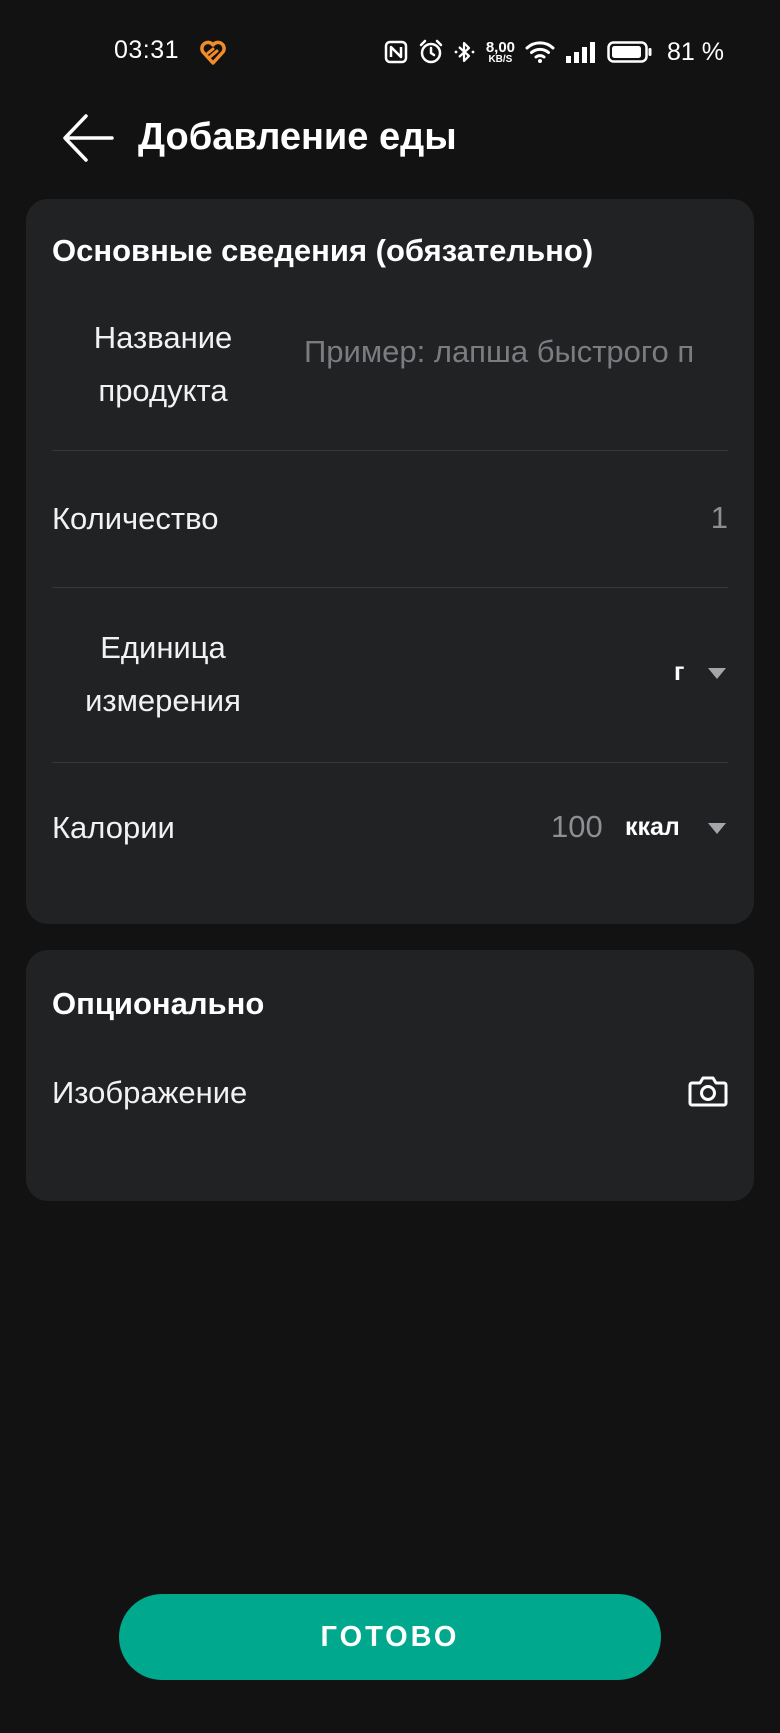 The width and height of the screenshot is (780, 1733). Describe the element at coordinates (679, 672) in the screenshot. I see `unit-value: г` at that location.